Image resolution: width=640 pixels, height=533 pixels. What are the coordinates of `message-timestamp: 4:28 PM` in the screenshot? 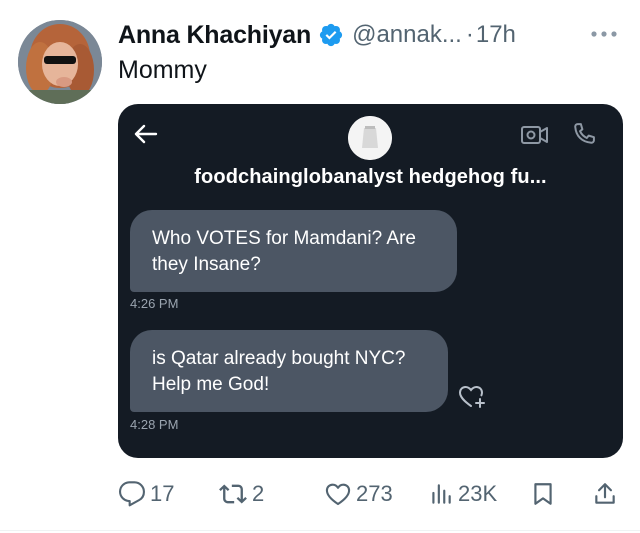 It's located at (154, 424).